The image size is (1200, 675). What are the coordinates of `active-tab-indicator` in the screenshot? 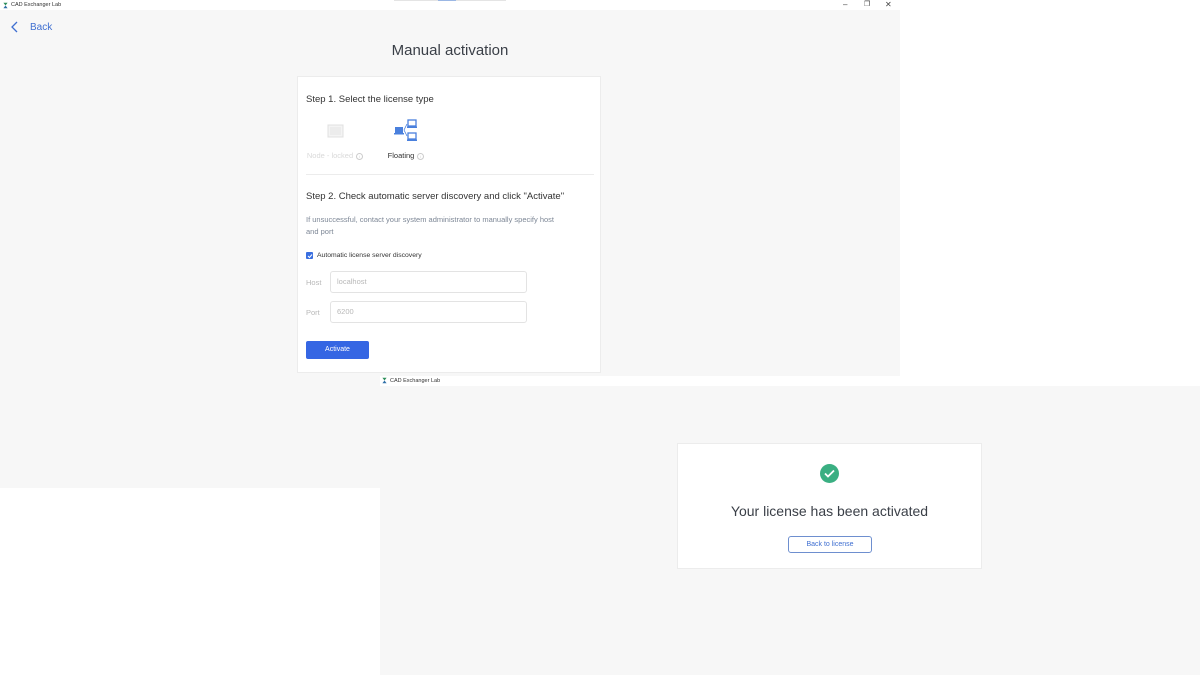 It's located at (447, 0).